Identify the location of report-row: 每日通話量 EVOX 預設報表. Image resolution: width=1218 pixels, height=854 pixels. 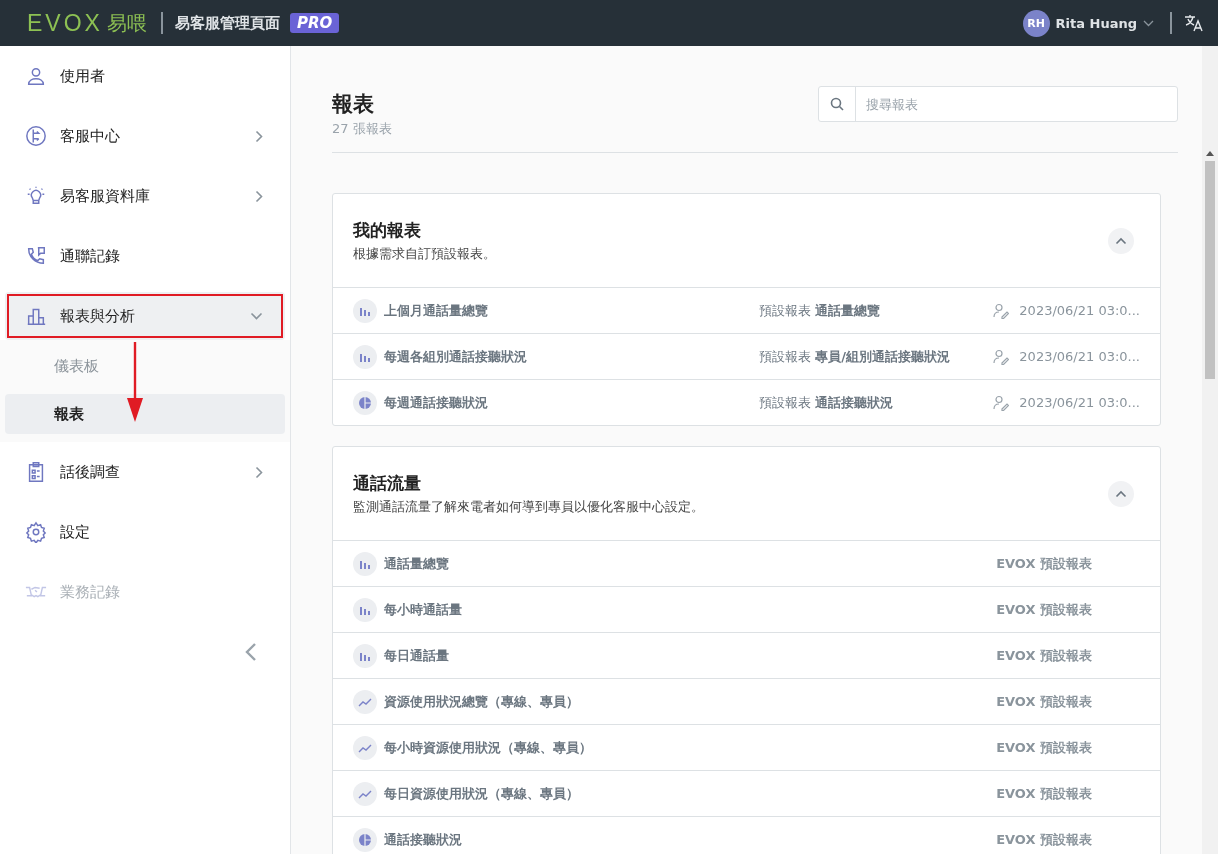
(746, 656).